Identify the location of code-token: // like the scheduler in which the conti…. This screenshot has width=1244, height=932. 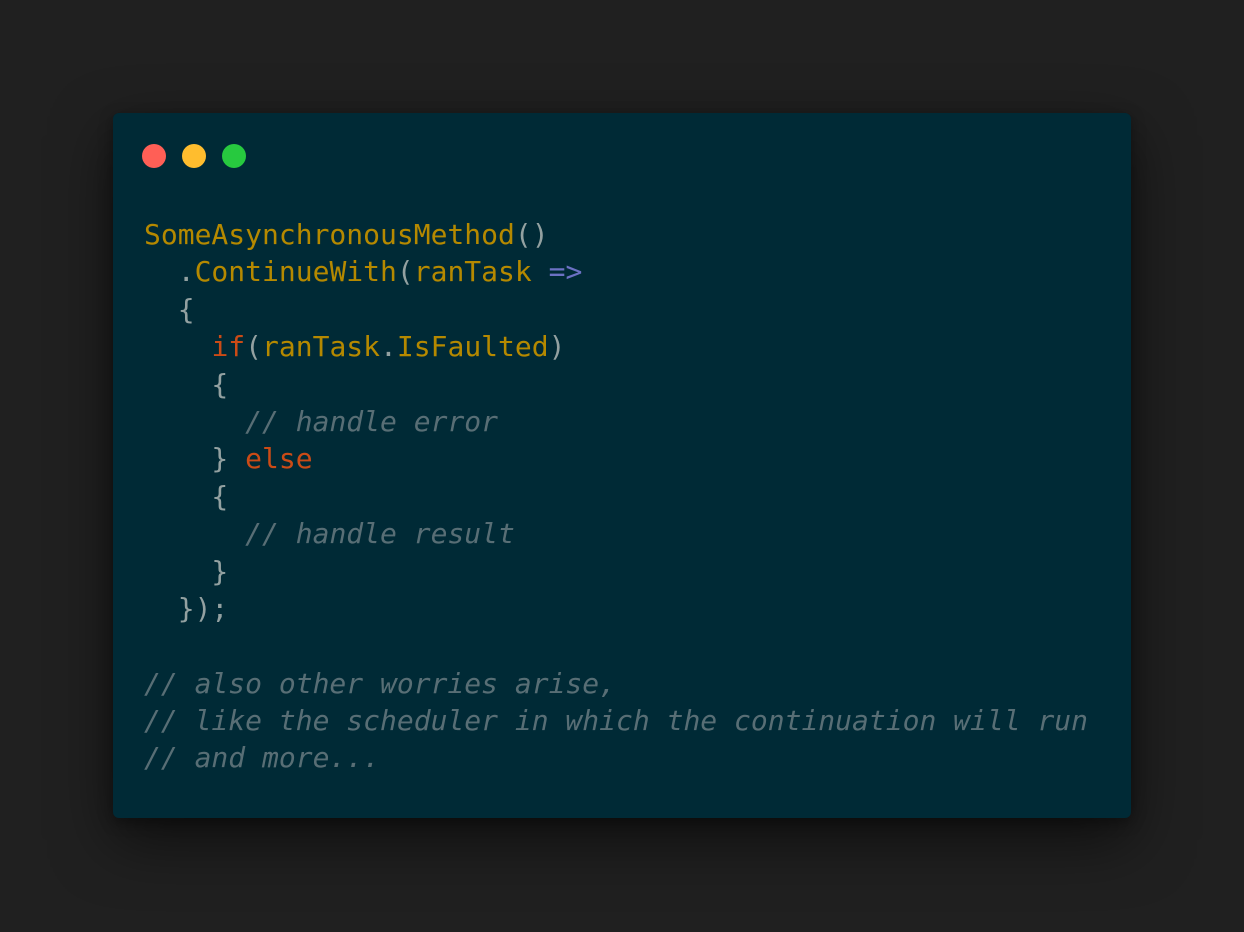
(616, 721).